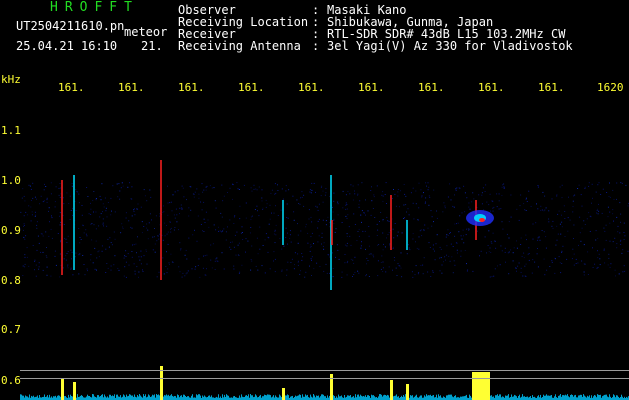 This screenshot has height=400, width=629. I want to click on date-time: 25.04.21 16:10, so click(67, 46).